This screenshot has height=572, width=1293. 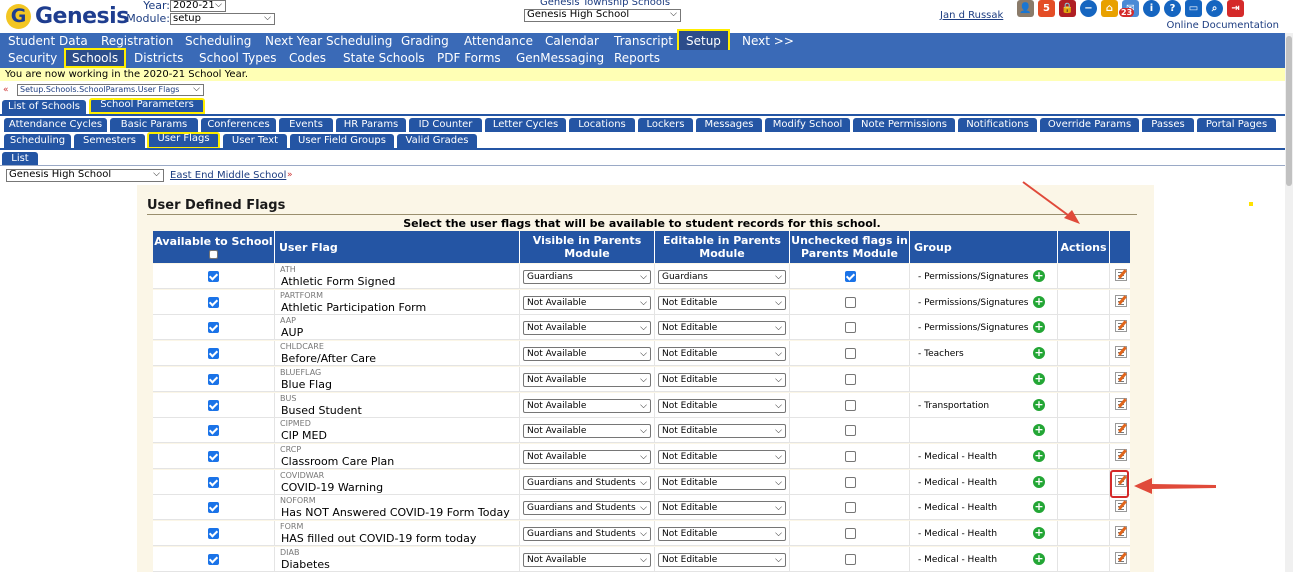 I want to click on red-arrow-top, so click(x=1051, y=202).